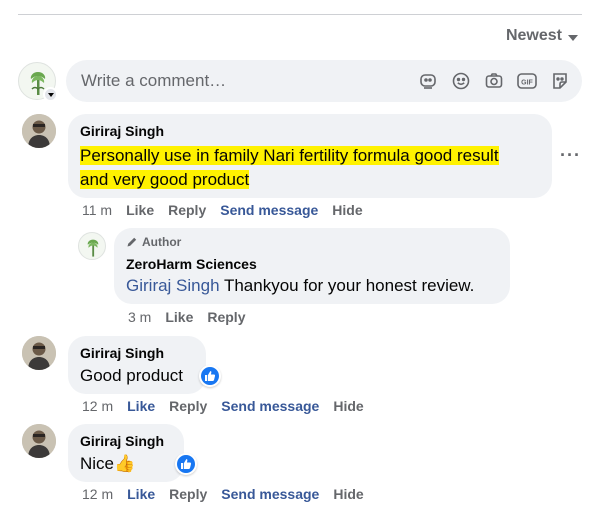 The height and width of the screenshot is (507, 600). I want to click on sort-label: Newest, so click(533, 35).